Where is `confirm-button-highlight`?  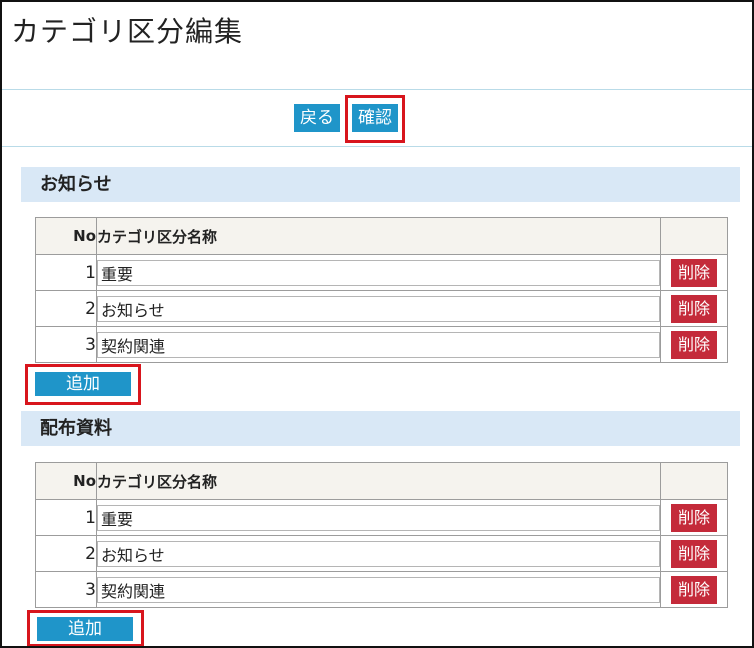 confirm-button-highlight is located at coordinates (375, 119).